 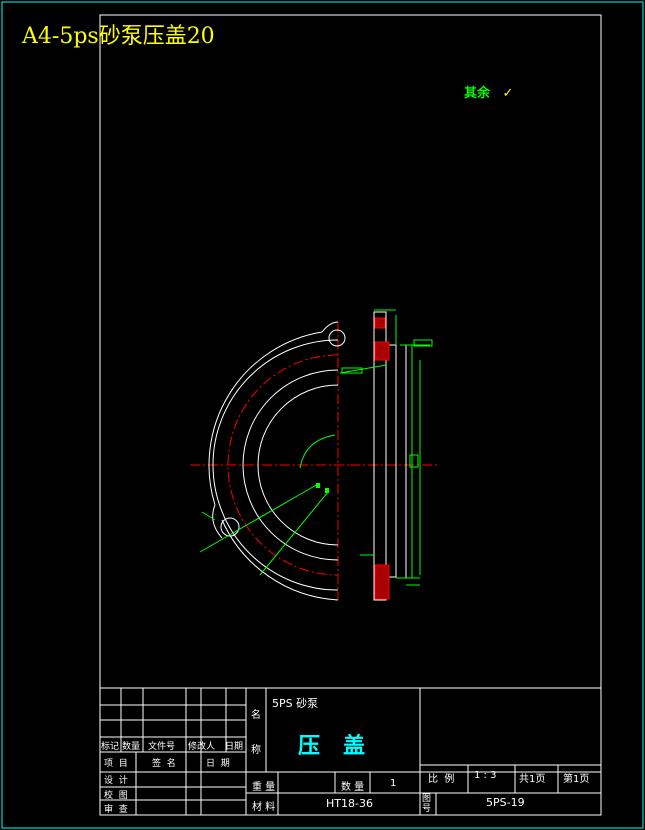 I want to click on scale-label: 比 例, so click(x=441, y=779).